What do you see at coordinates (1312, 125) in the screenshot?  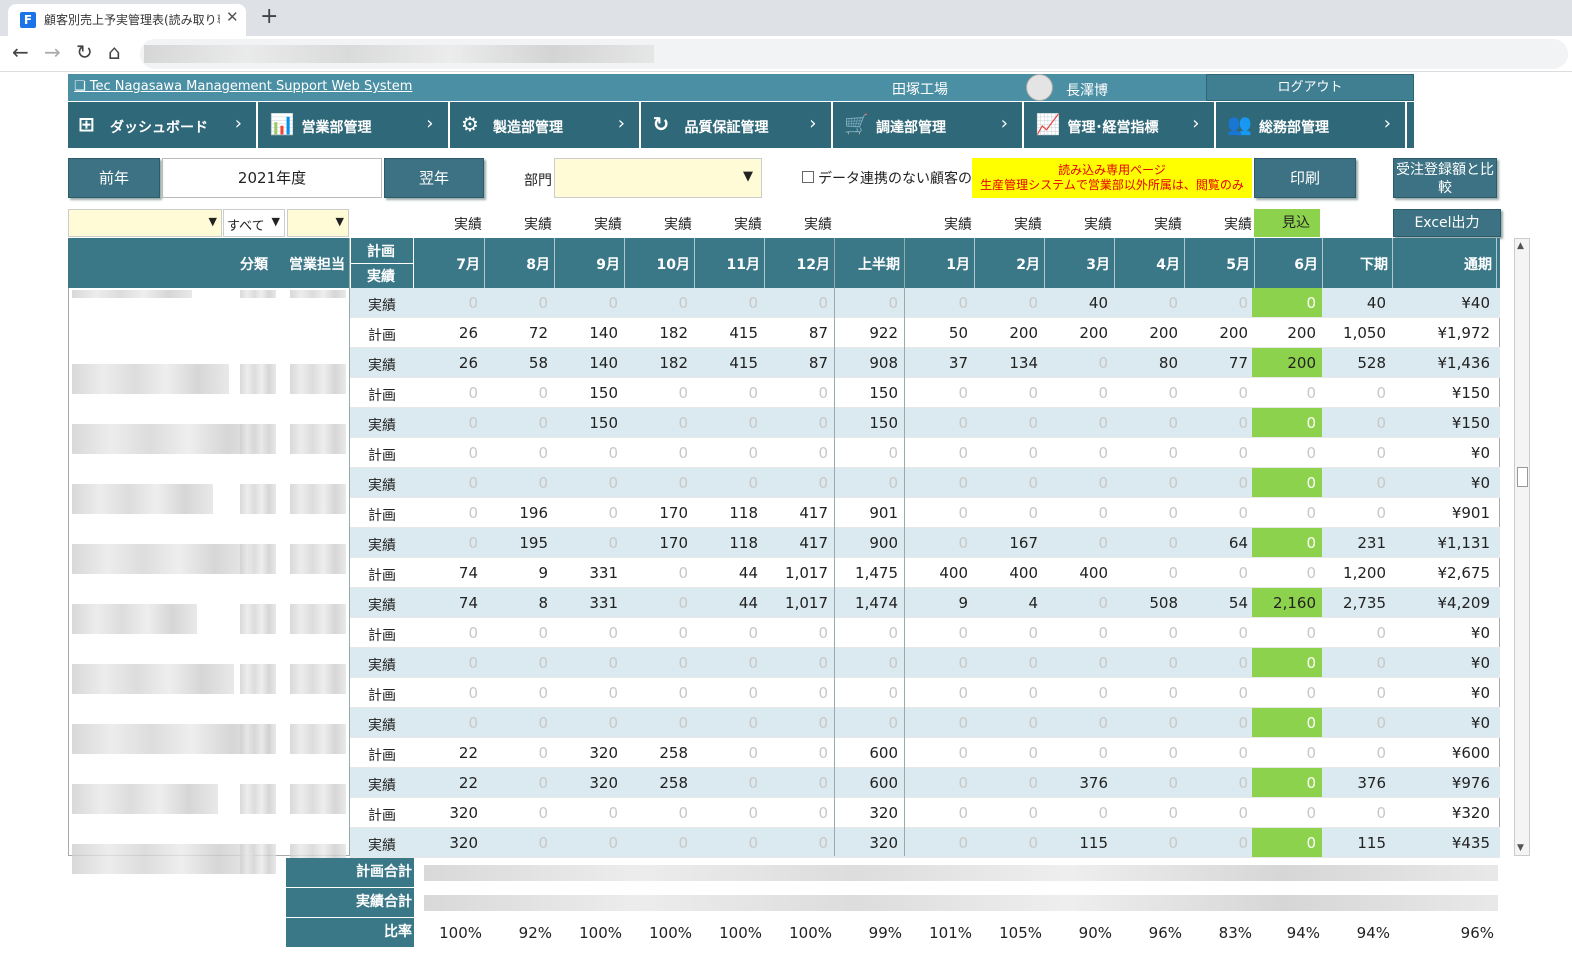 I see `menu-item-6: 👥 総務部管理 ›` at bounding box center [1312, 125].